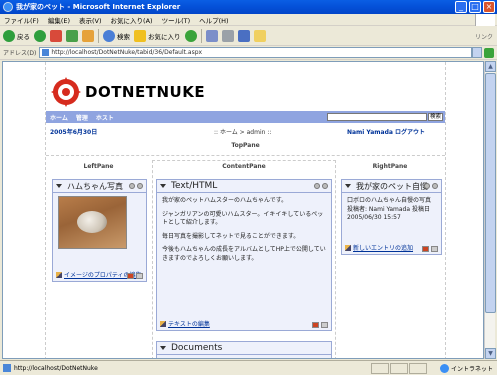 The width and height of the screenshot is (497, 375). What do you see at coordinates (259, 36) in the screenshot?
I see `folder-icon` at bounding box center [259, 36].